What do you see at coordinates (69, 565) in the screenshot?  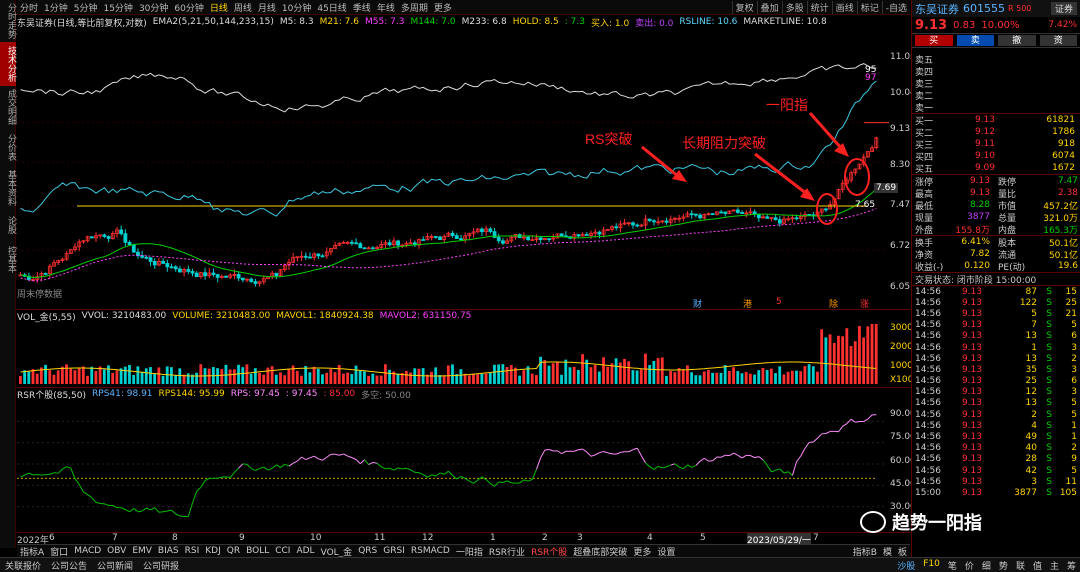 I see `status-link: 公司公告` at bounding box center [69, 565].